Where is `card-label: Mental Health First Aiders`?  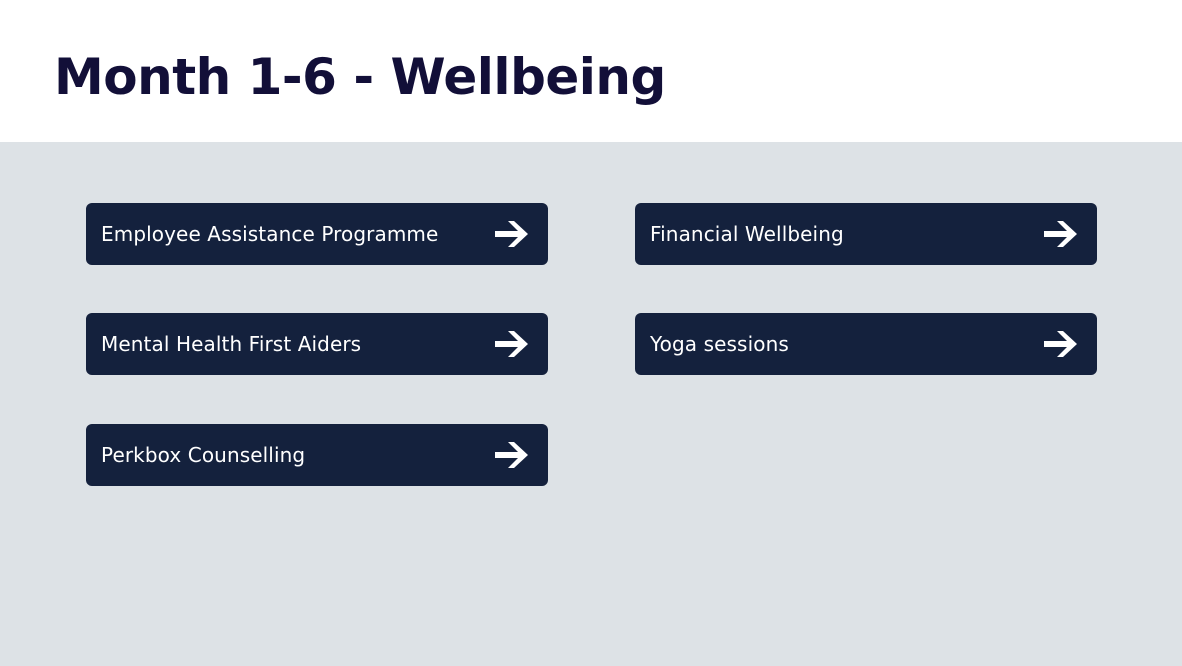 card-label: Mental Health First Aiders is located at coordinates (231, 344).